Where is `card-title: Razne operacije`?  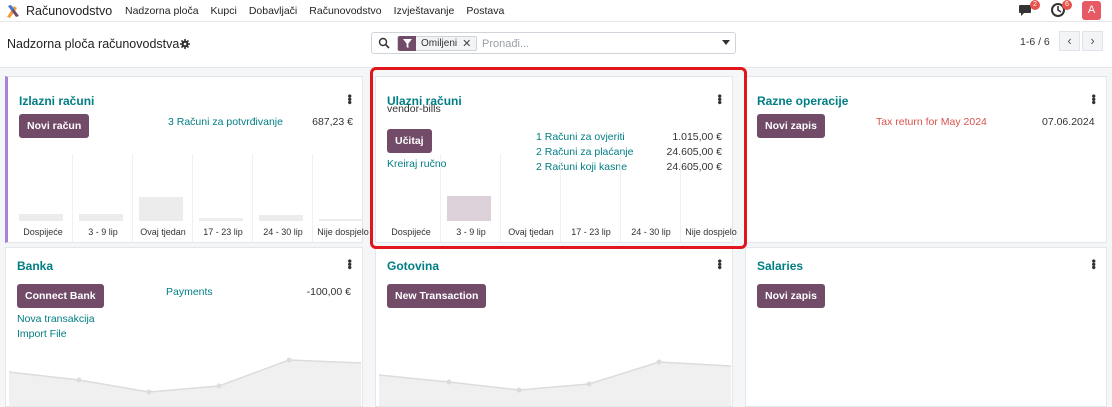
card-title: Razne operacije is located at coordinates (802, 101).